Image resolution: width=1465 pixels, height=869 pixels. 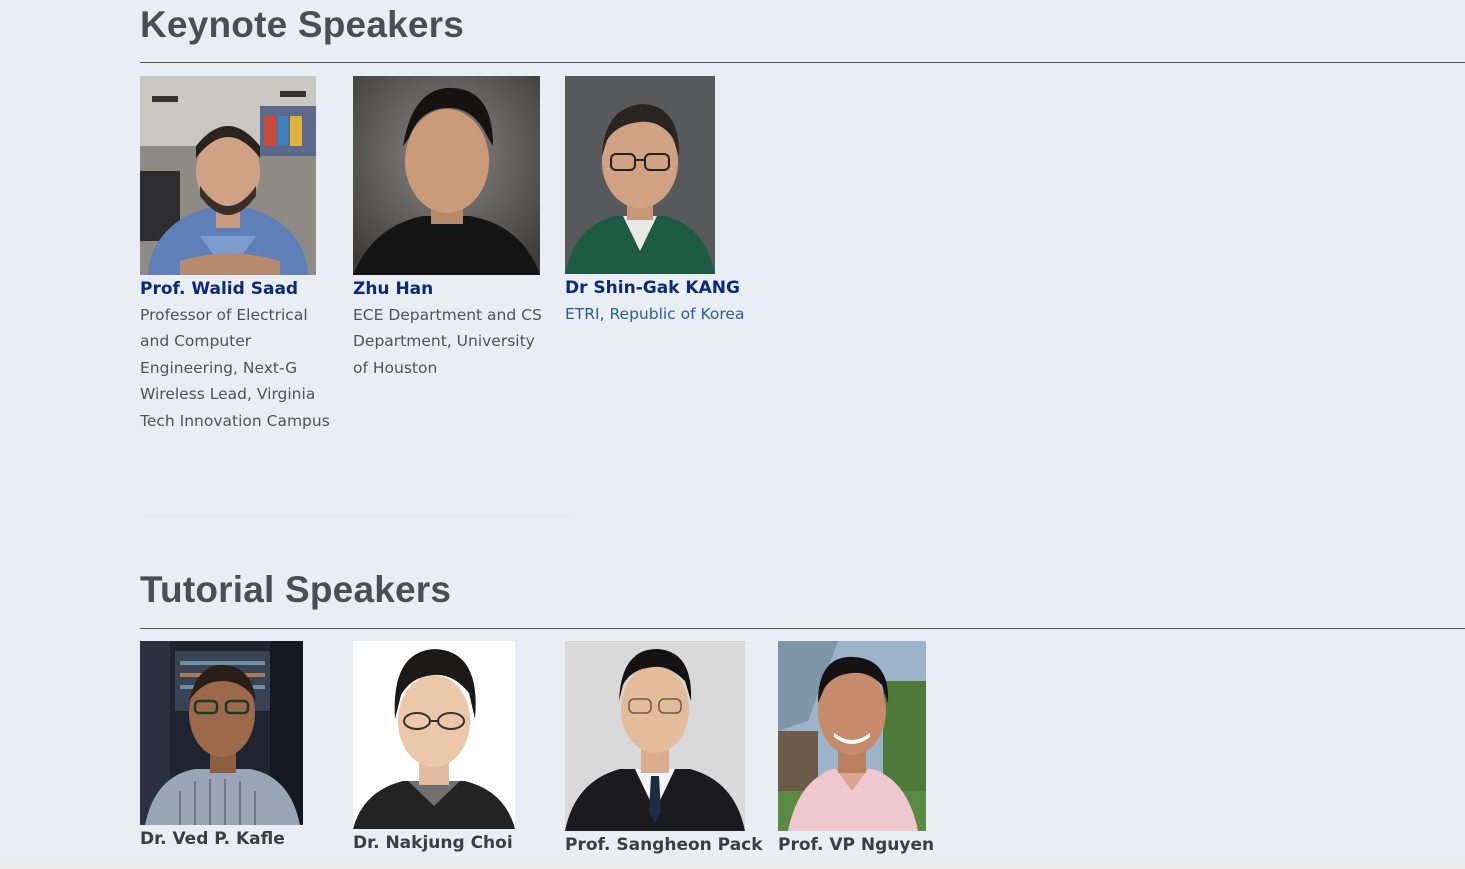 I want to click on speaker-name: Zhu Han, so click(x=448, y=289).